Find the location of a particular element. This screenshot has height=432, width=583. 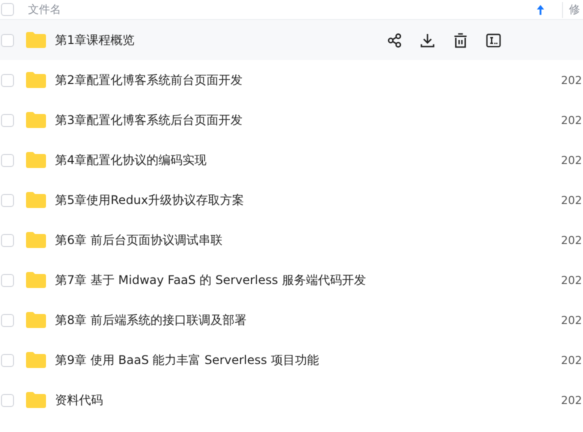

file-row: 第6章 前后台页面协议调试串联 202 is located at coordinates (291, 240).